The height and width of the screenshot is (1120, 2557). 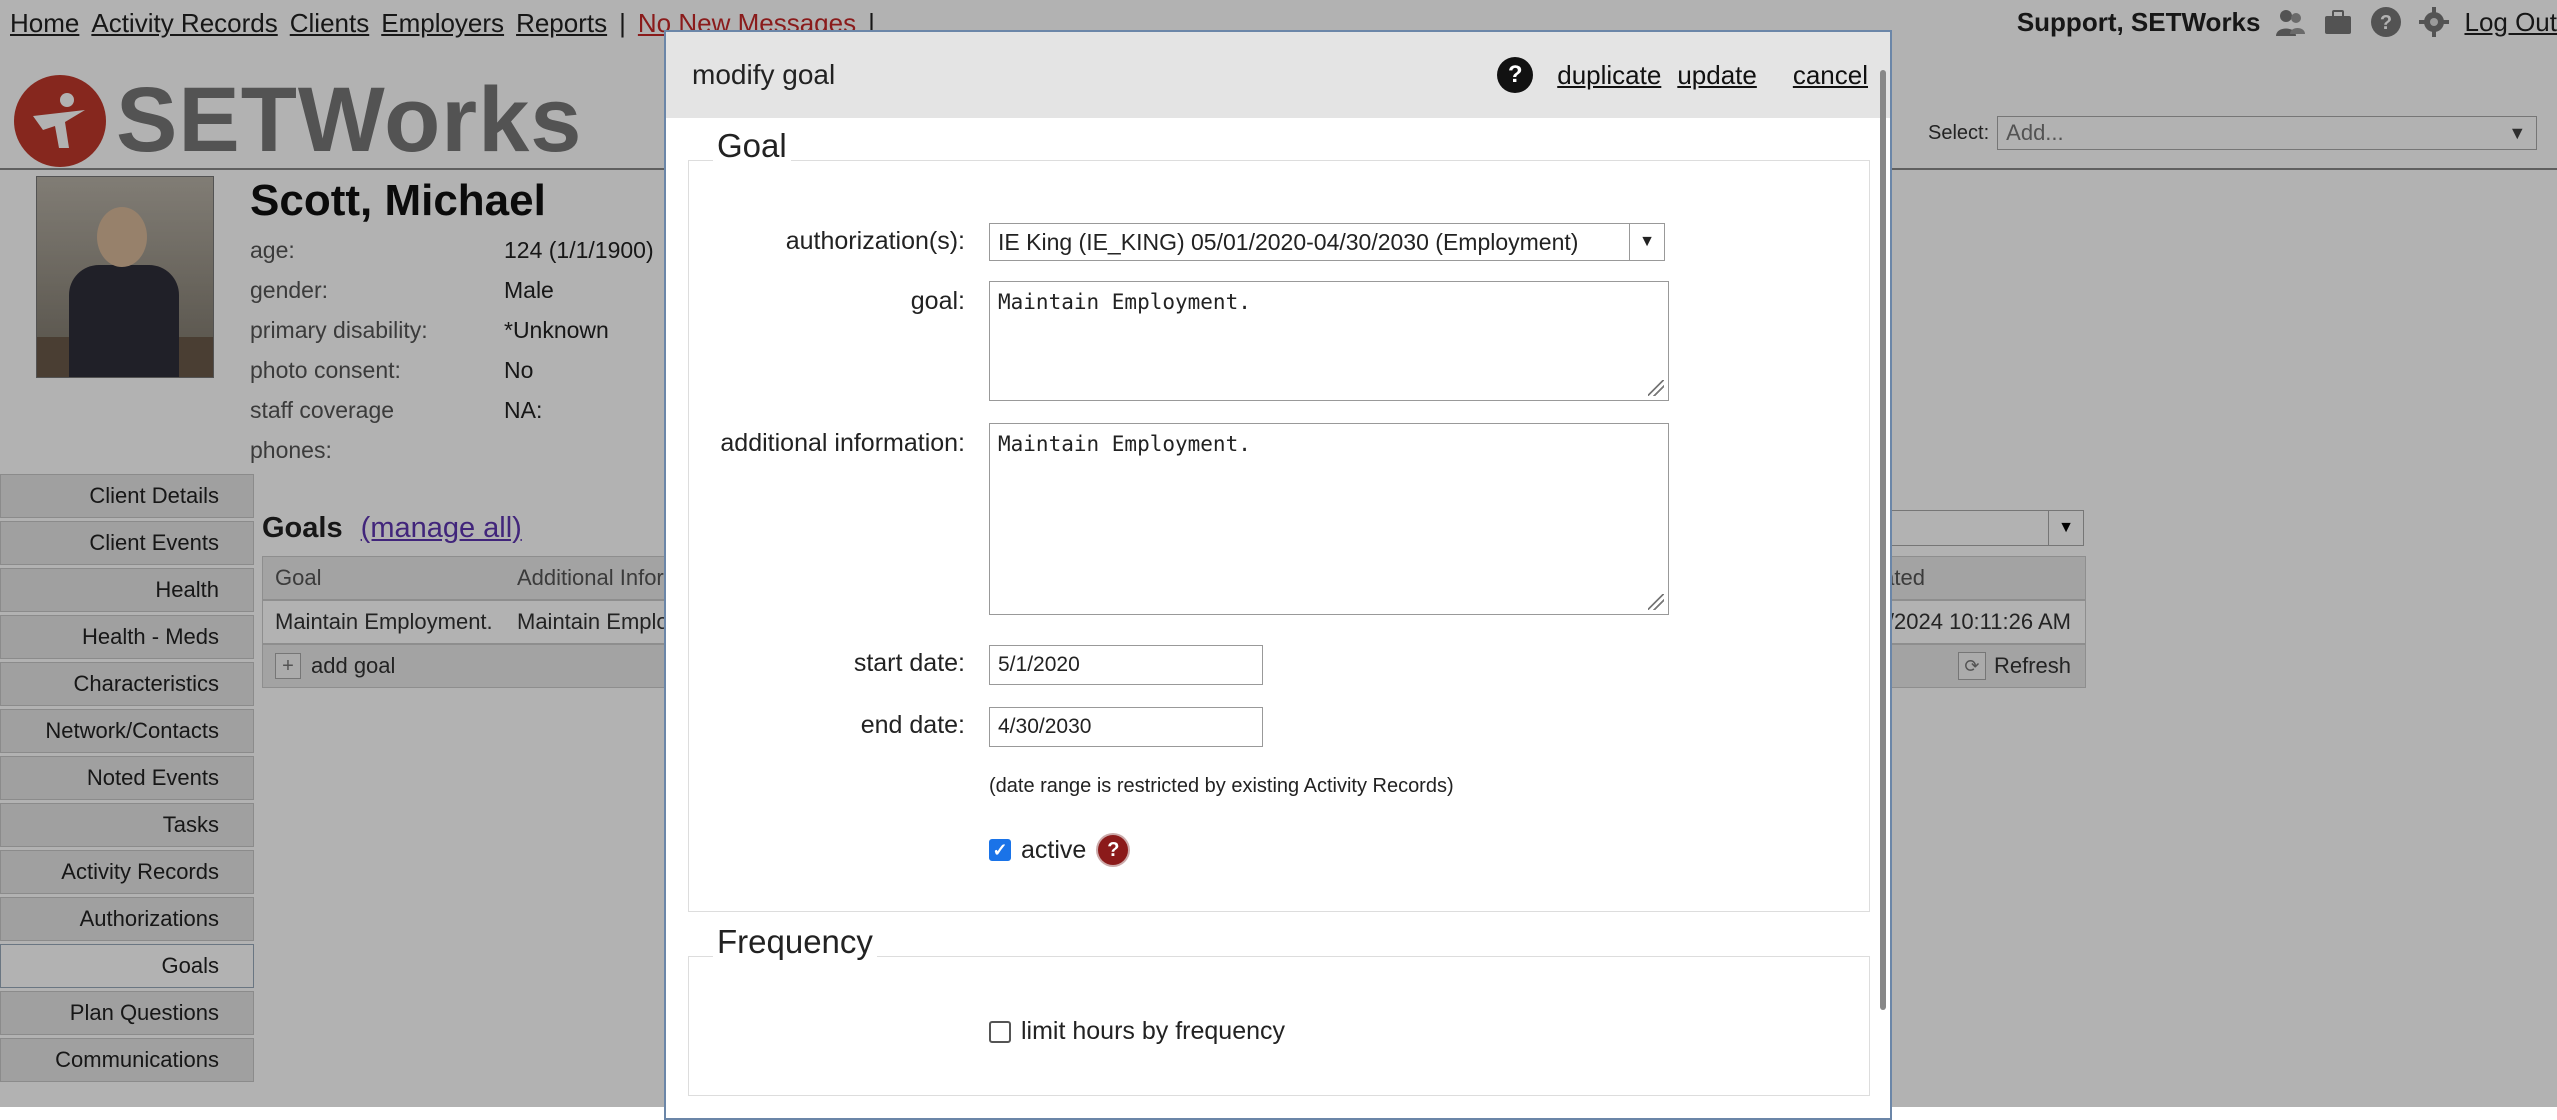 I want to click on active-checkbox: ✓, so click(x=1000, y=850).